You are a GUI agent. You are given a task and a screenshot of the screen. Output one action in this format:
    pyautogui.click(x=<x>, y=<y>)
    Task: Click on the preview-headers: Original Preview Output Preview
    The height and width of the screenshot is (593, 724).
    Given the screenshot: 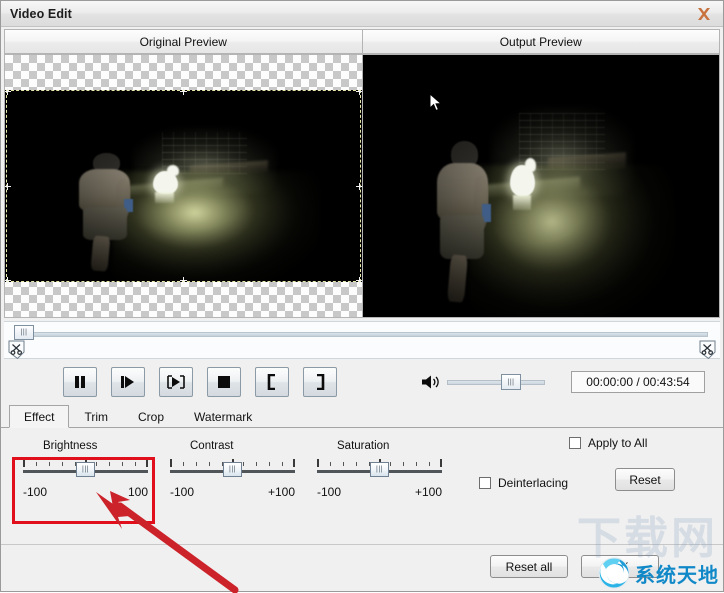 What is the action you would take?
    pyautogui.click(x=362, y=41)
    